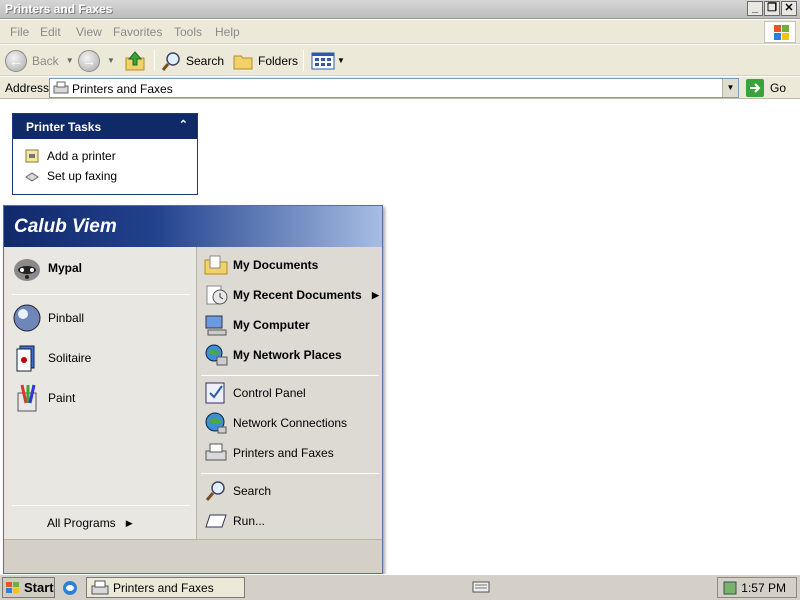 The width and height of the screenshot is (800, 600). What do you see at coordinates (778, 88) in the screenshot?
I see `go-label: Go` at bounding box center [778, 88].